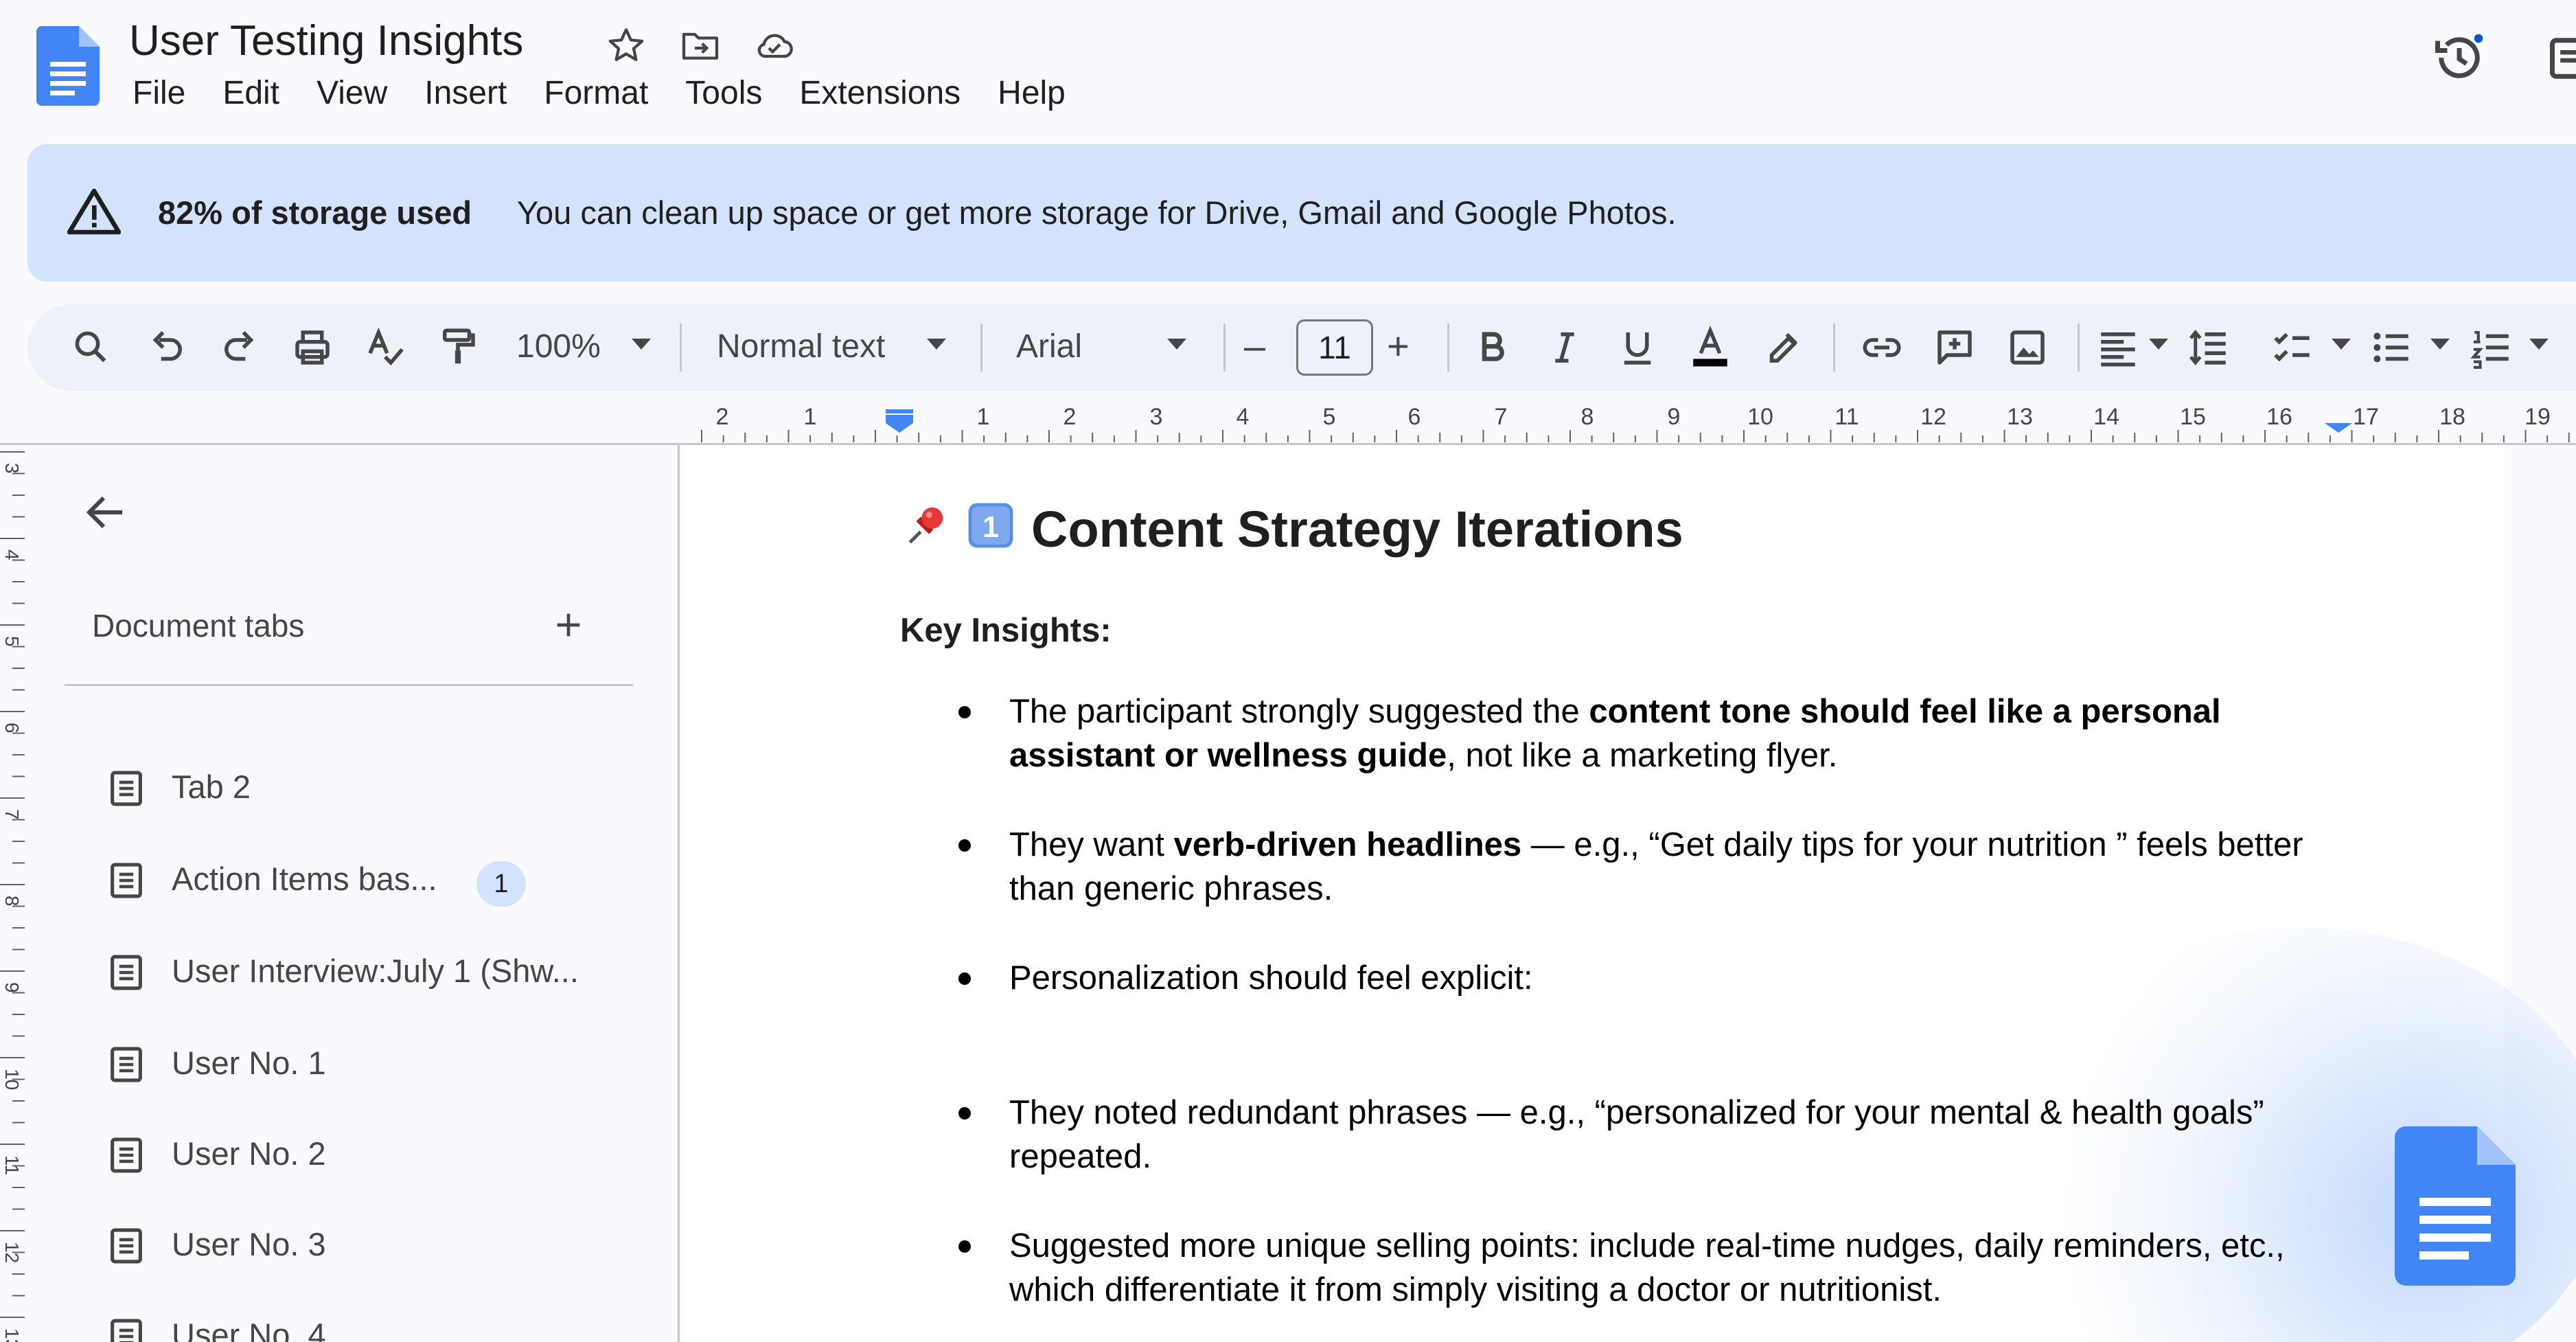  Describe the element at coordinates (249, 1244) in the screenshot. I see `tab-label: User No. 3` at that location.